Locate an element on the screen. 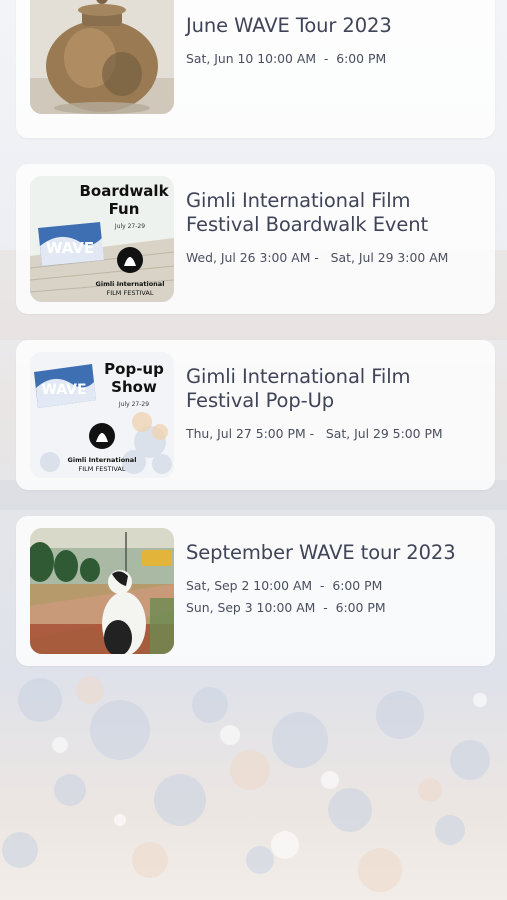 The height and width of the screenshot is (900, 507). svg-text: Show is located at coordinates (134, 387).